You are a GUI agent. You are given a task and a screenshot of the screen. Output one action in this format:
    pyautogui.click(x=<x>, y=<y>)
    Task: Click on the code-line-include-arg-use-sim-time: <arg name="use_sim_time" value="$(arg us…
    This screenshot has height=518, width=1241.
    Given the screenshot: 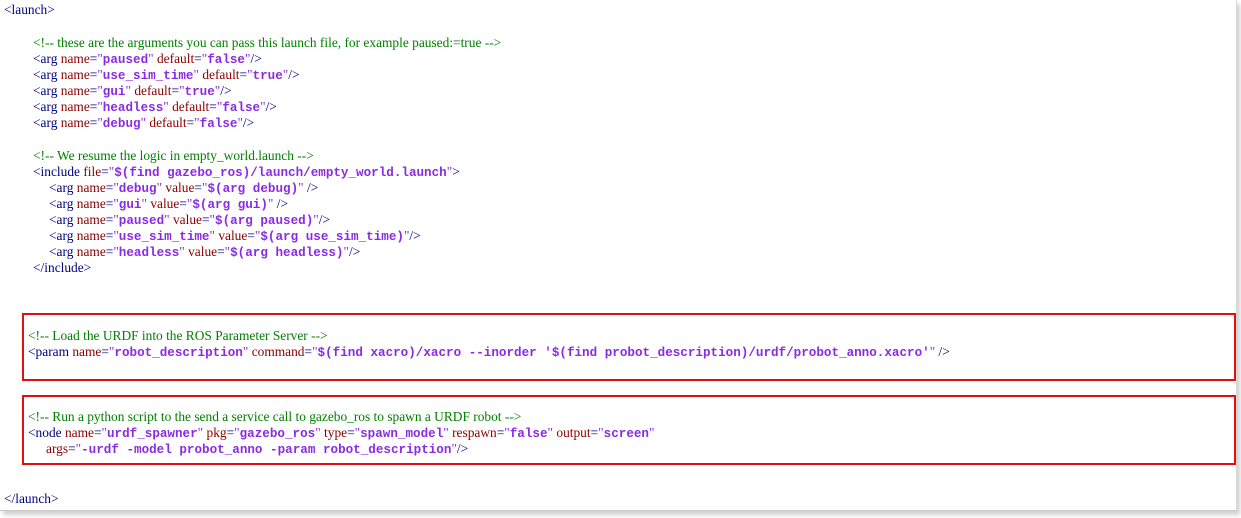 What is the action you would take?
    pyautogui.click(x=235, y=236)
    